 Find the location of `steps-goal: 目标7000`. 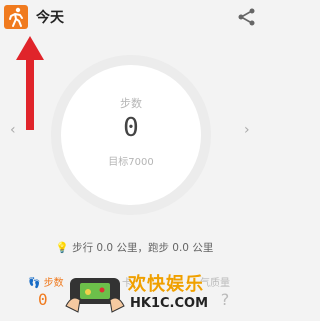

steps-goal: 目标7000 is located at coordinates (131, 162).